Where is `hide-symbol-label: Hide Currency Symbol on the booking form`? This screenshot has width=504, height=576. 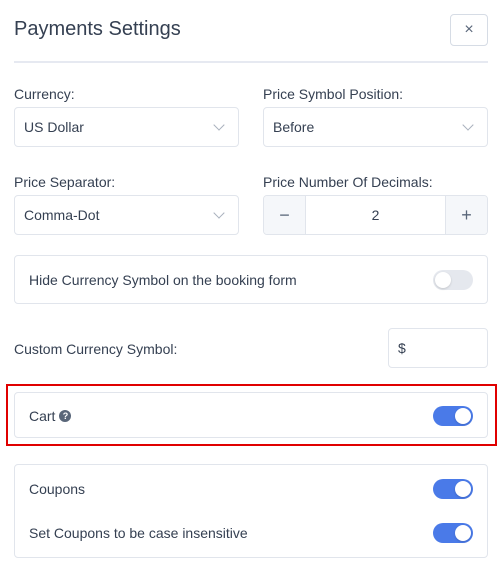
hide-symbol-label: Hide Currency Symbol on the booking form is located at coordinates (163, 280).